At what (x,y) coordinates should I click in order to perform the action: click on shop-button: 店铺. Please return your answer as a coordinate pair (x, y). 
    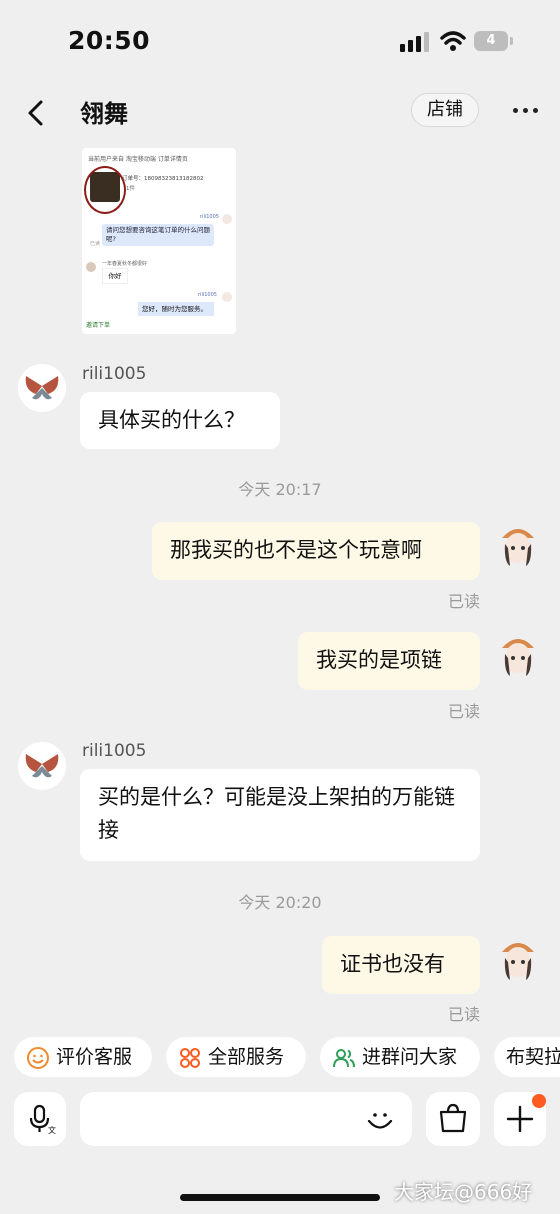
    Looking at the image, I should click on (445, 110).